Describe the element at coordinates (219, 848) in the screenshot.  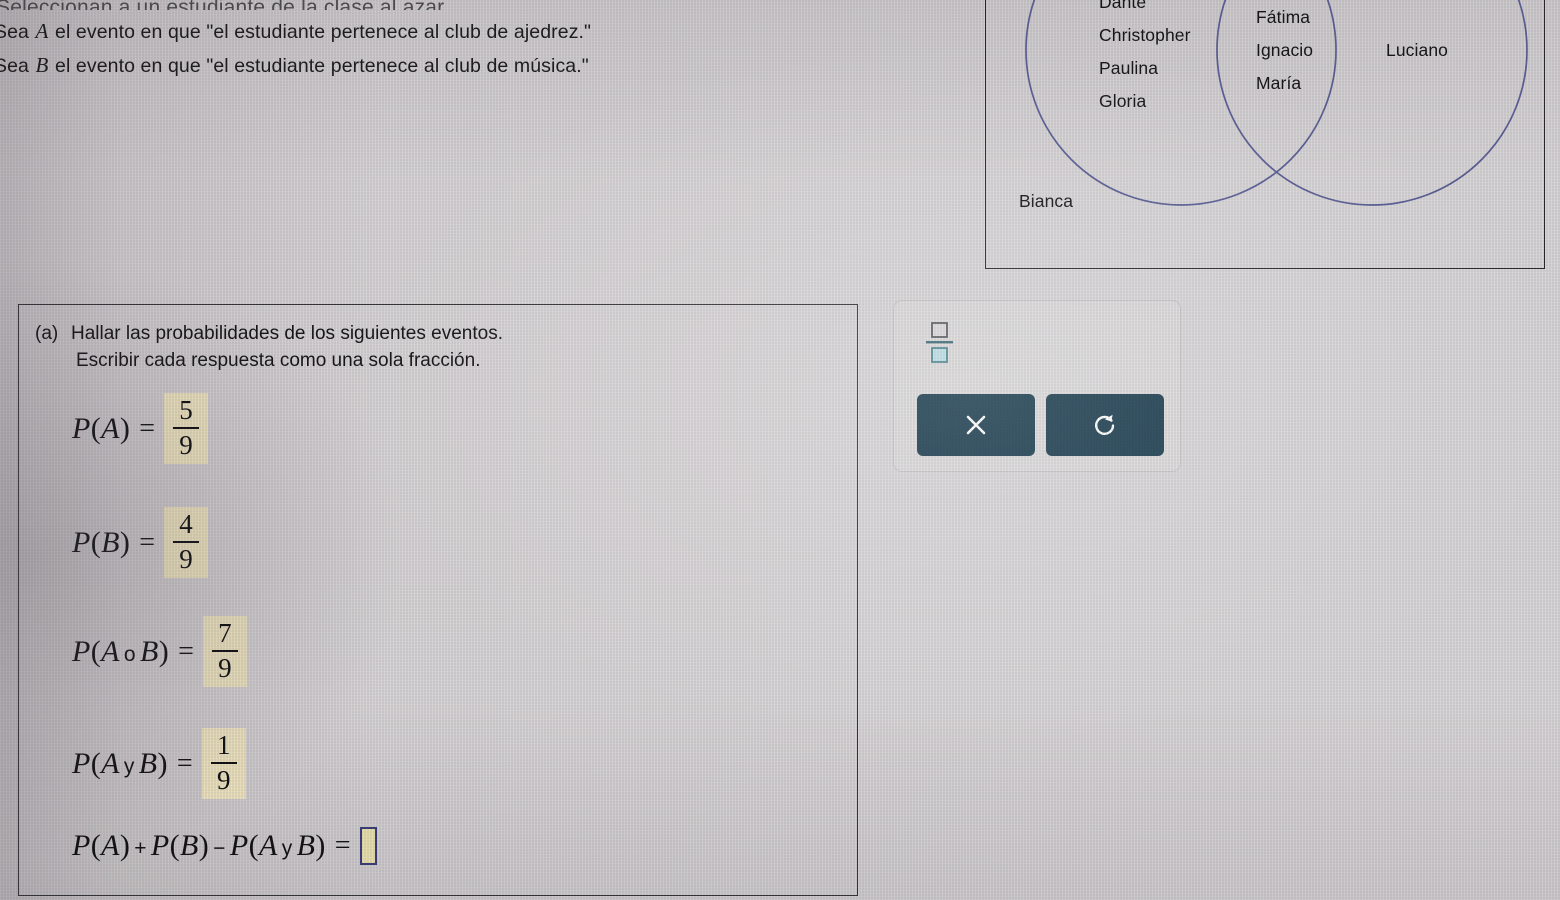
I see `minus-sign: −` at that location.